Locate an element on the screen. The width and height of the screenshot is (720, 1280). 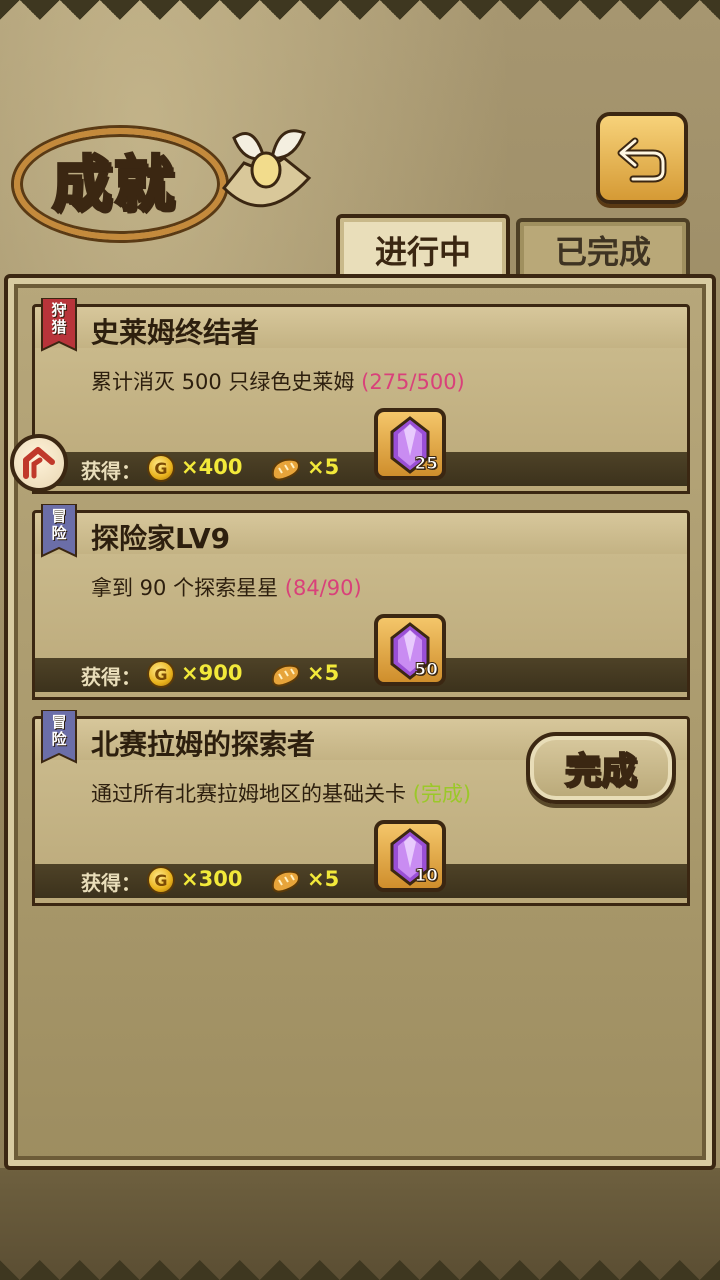
gem-reward: 25 is located at coordinates (410, 444).